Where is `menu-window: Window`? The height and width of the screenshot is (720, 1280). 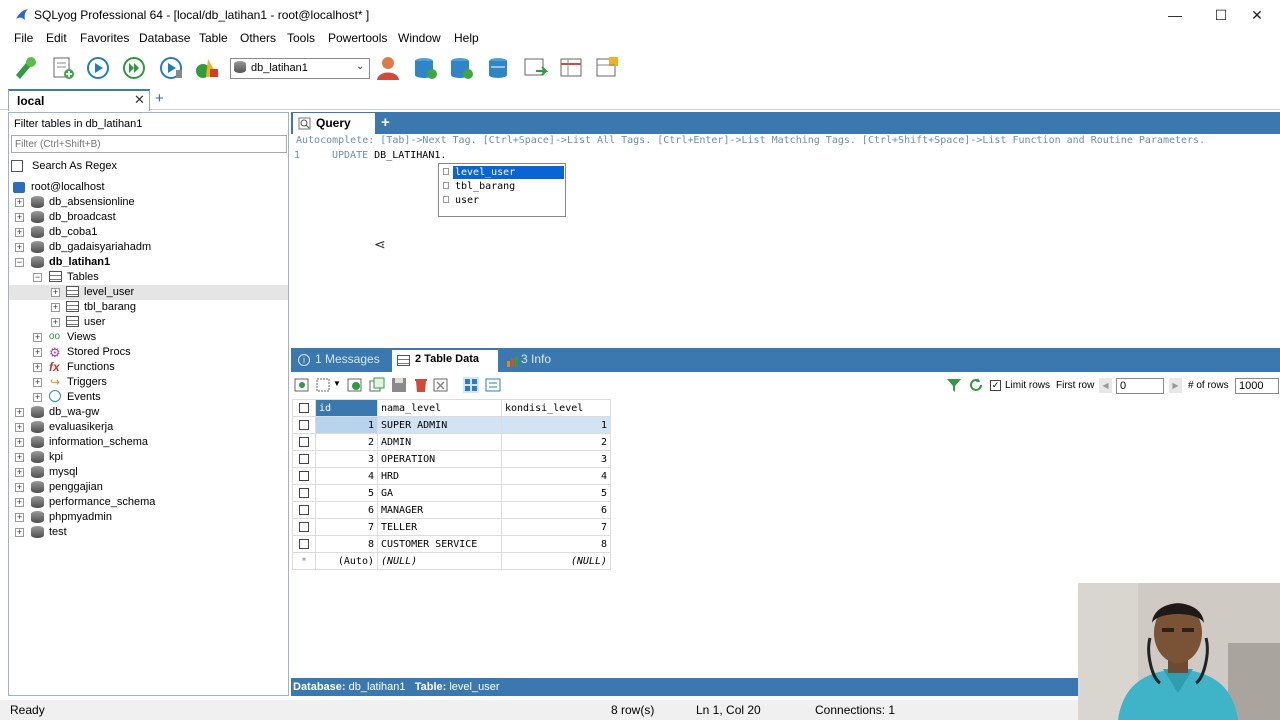
menu-window: Window is located at coordinates (419, 38).